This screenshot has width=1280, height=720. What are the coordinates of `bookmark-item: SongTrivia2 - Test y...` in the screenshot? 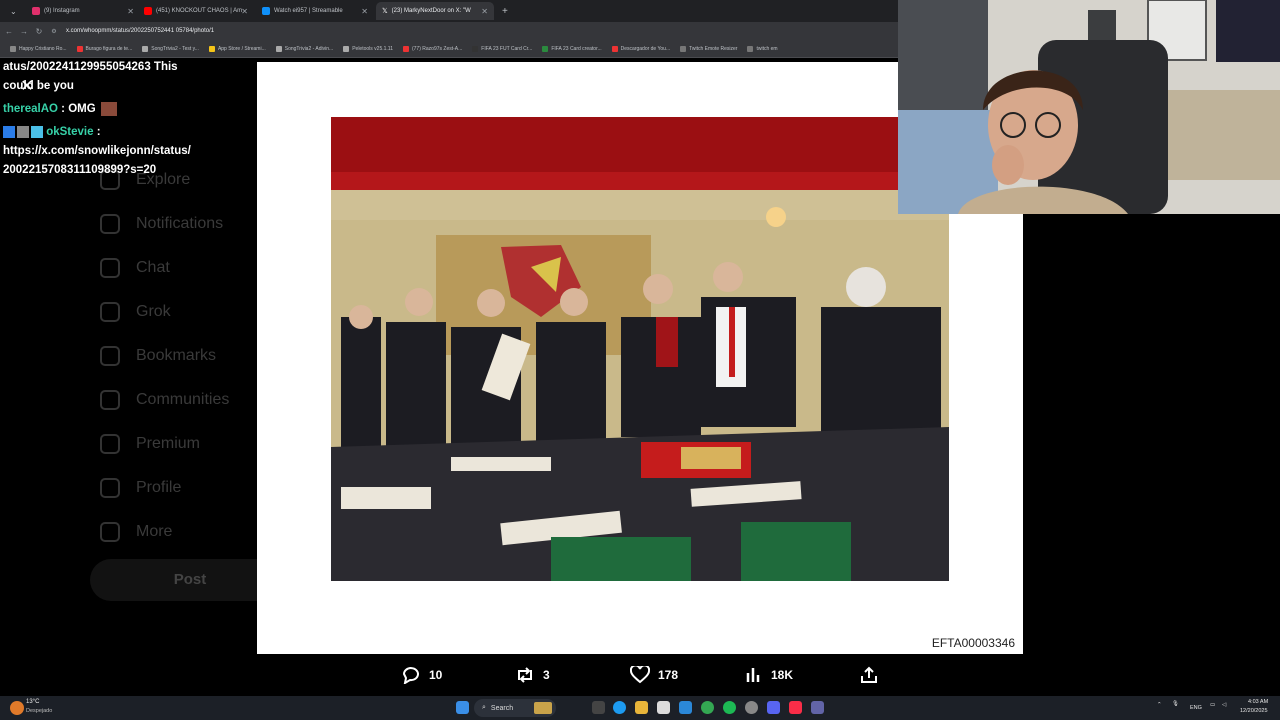 It's located at (170, 48).